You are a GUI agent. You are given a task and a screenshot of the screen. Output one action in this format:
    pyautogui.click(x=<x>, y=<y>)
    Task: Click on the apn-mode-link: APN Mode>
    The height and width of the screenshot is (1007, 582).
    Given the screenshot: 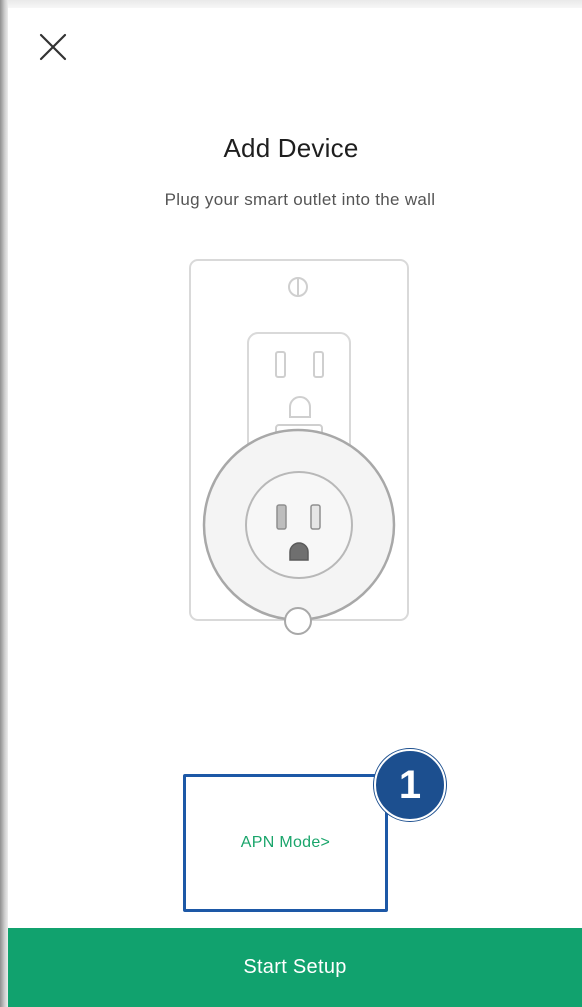 What is the action you would take?
    pyautogui.click(x=285, y=843)
    